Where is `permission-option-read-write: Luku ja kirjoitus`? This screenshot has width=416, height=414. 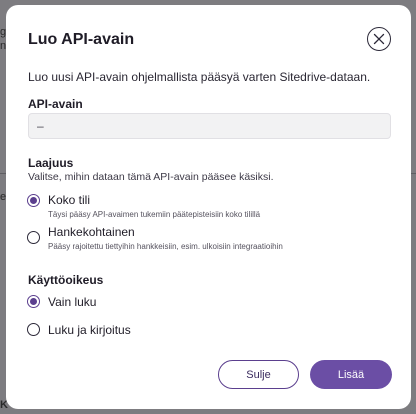 permission-option-read-write: Luku ja kirjoitus is located at coordinates (79, 330).